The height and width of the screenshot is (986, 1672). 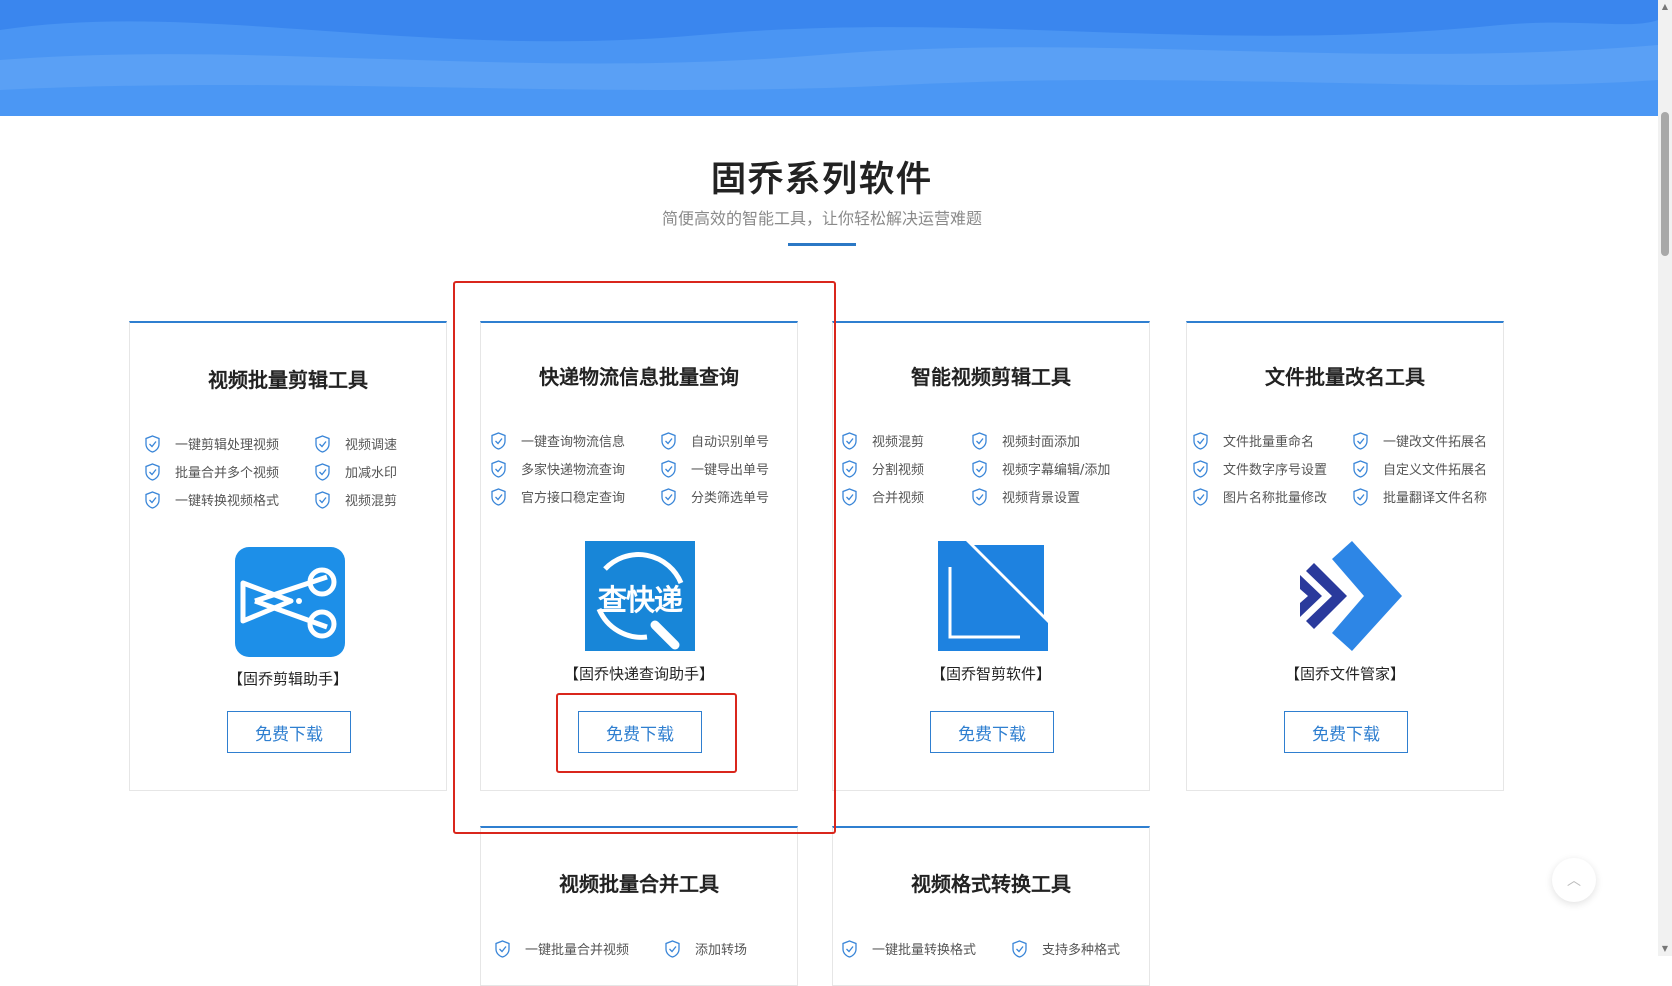 I want to click on feature-item: 多家快递物流查询, so click(x=576, y=468).